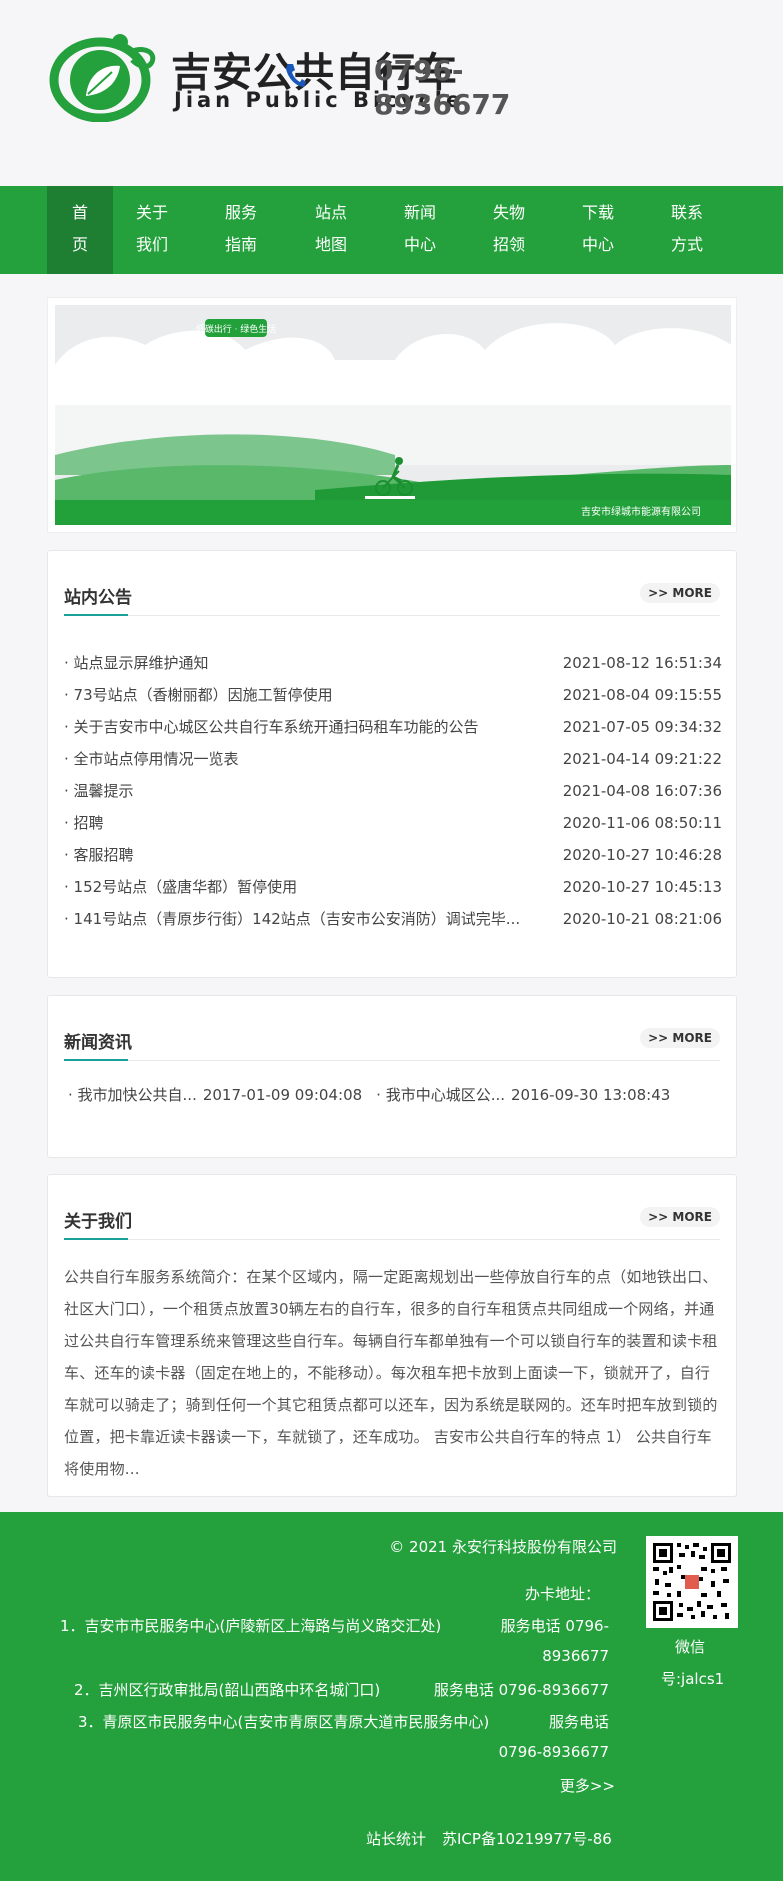 This screenshot has width=783, height=1881. What do you see at coordinates (304, 759) in the screenshot?
I see `notice-title: · 全市站点停用情况一览表` at bounding box center [304, 759].